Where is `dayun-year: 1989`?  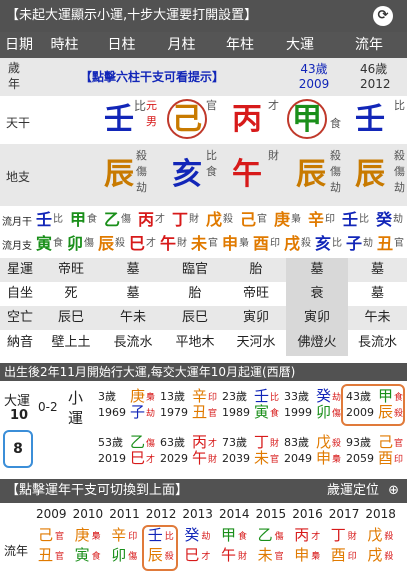
dayun-year: 1989 is located at coordinates (236, 412).